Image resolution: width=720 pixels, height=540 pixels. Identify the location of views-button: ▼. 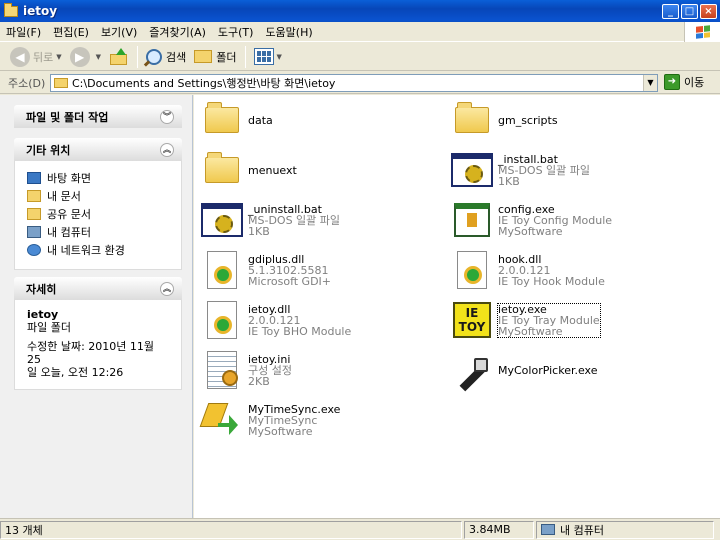
(268, 57).